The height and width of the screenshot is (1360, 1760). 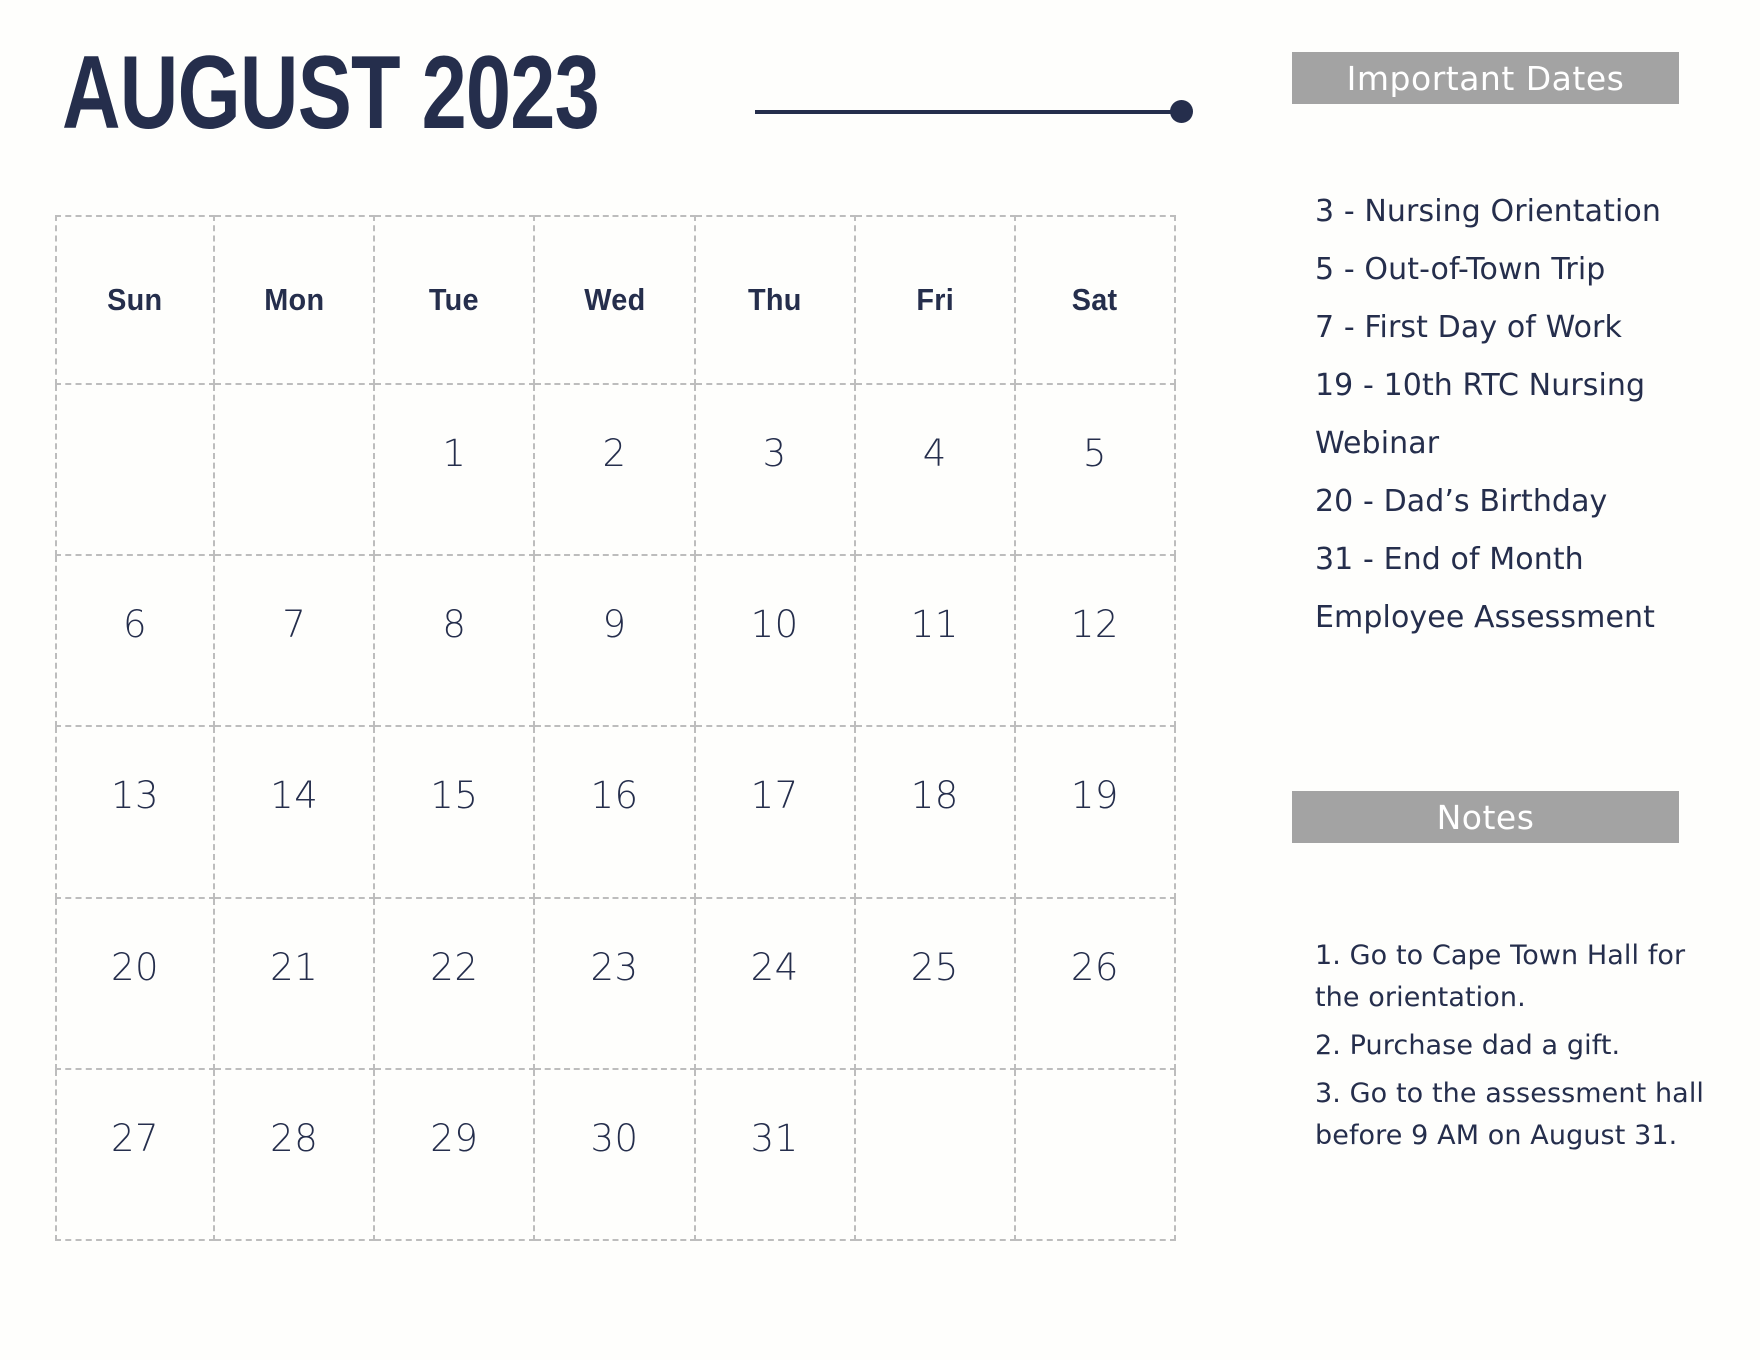 I want to click on calendar-day-cell: 25, so click(x=935, y=984).